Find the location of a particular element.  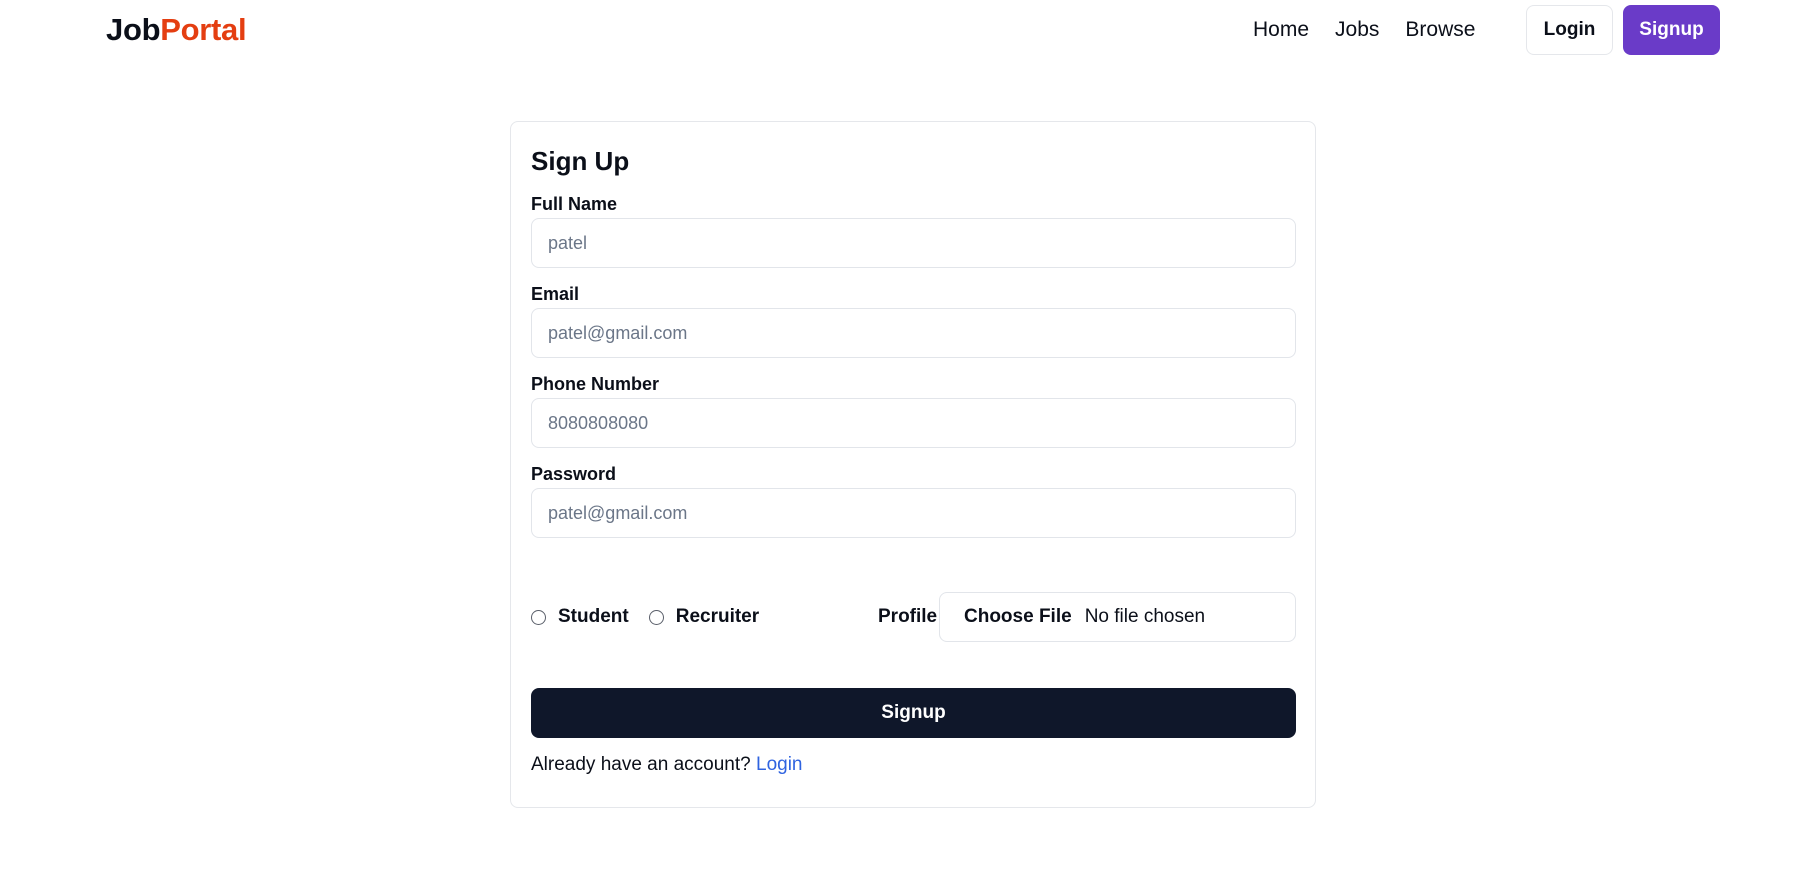

submit-signup-button: Signup is located at coordinates (913, 713).